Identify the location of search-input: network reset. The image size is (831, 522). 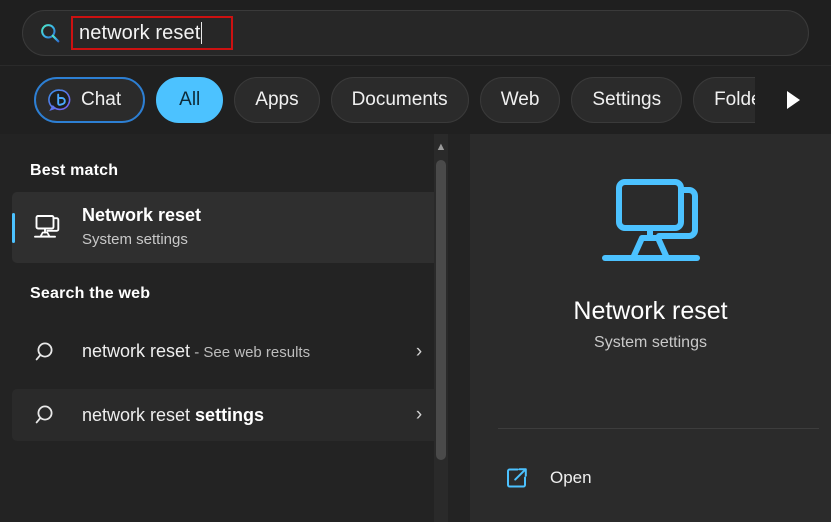
(139, 33).